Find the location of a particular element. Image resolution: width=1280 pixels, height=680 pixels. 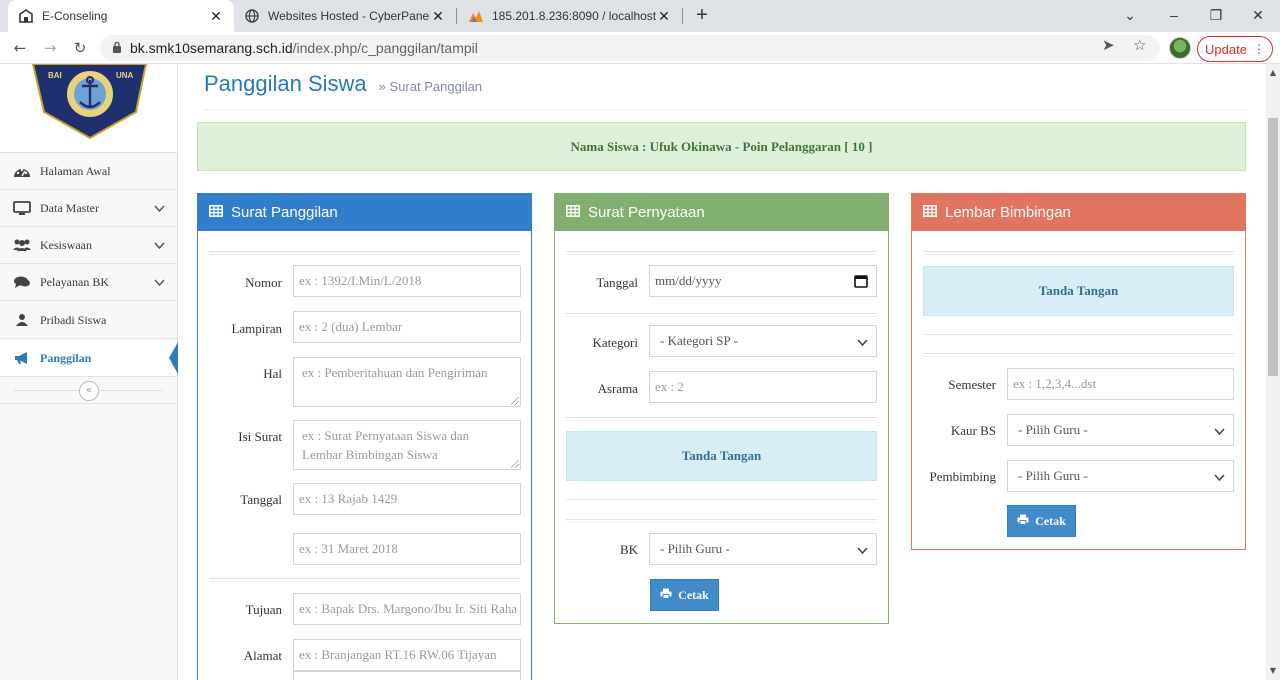

sidebar-item-kesiswaan: Kesiswaan is located at coordinates (88, 245).